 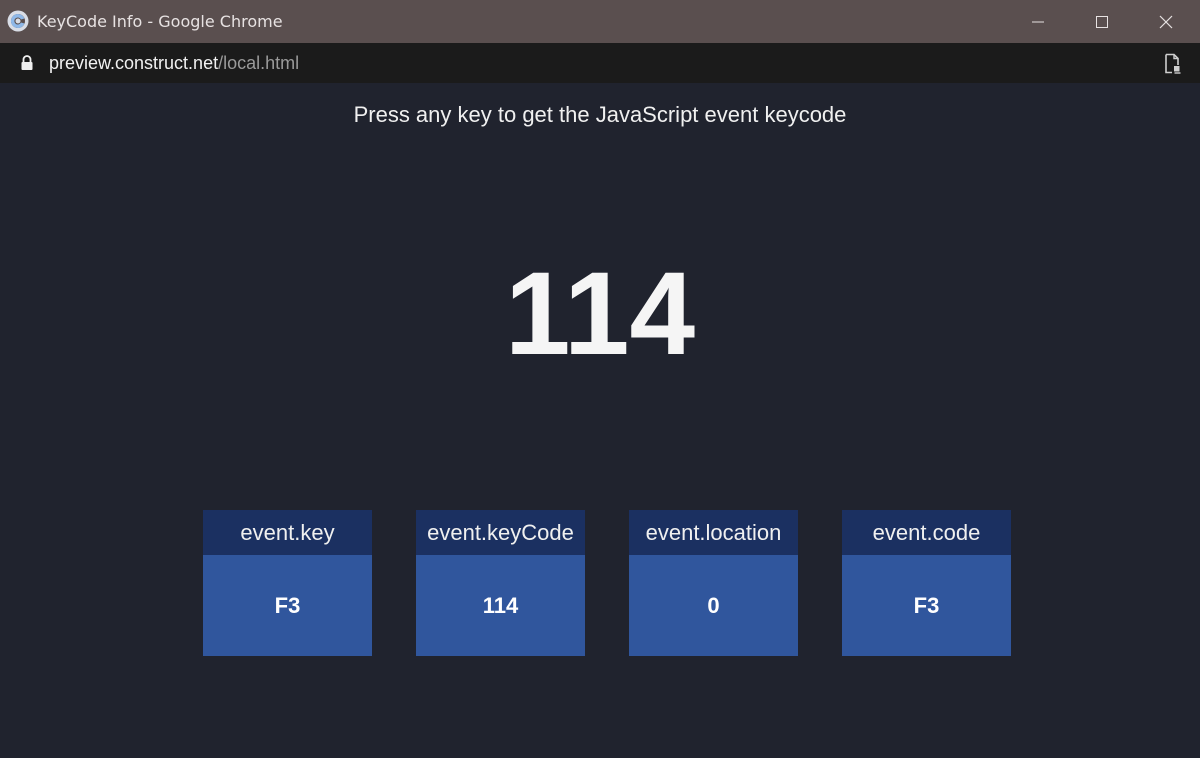 I want to click on document-icon, so click(x=1173, y=64).